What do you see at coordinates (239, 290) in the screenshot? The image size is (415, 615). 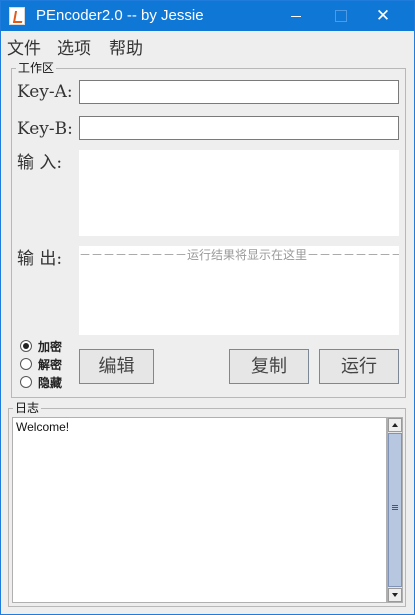 I see `output-textarea: －－－－－－－－－运行结果将显示在这里－－－－－－－－－` at bounding box center [239, 290].